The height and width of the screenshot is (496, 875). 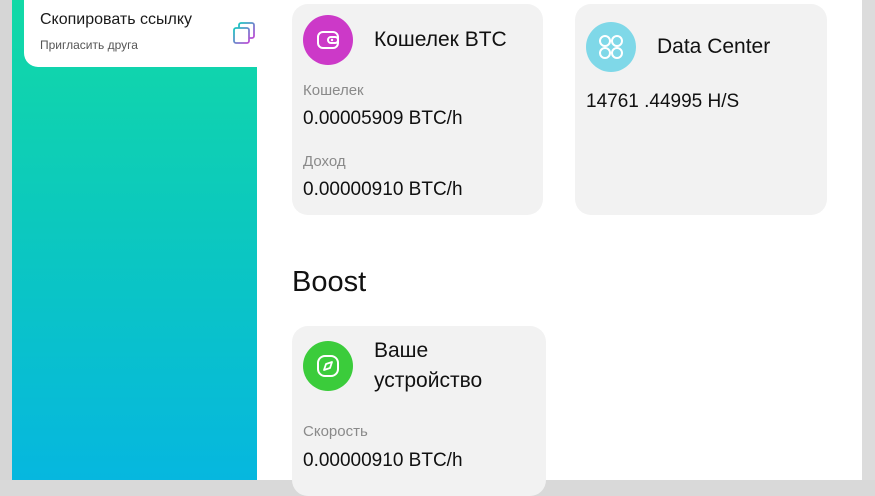 What do you see at coordinates (383, 189) in the screenshot?
I see `income-value: 0.00000910 BTC/h` at bounding box center [383, 189].